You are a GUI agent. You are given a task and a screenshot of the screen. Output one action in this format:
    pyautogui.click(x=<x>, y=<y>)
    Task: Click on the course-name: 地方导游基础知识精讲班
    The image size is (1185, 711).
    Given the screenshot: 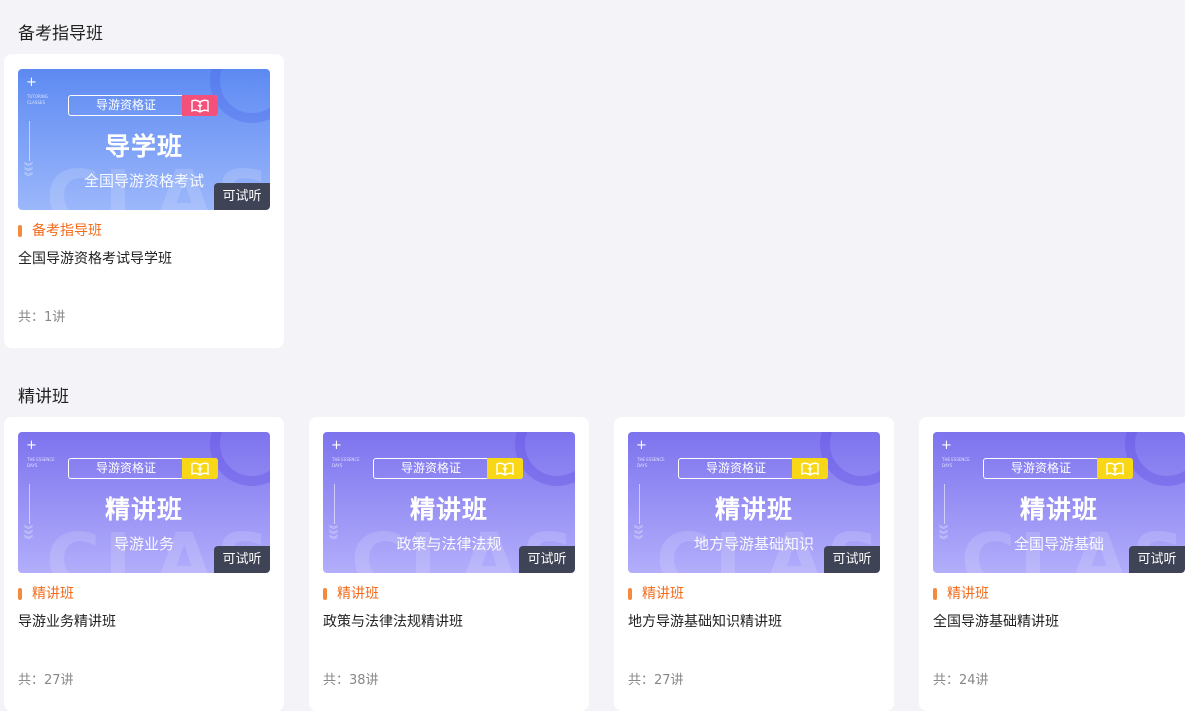 What is the action you would take?
    pyautogui.click(x=705, y=622)
    